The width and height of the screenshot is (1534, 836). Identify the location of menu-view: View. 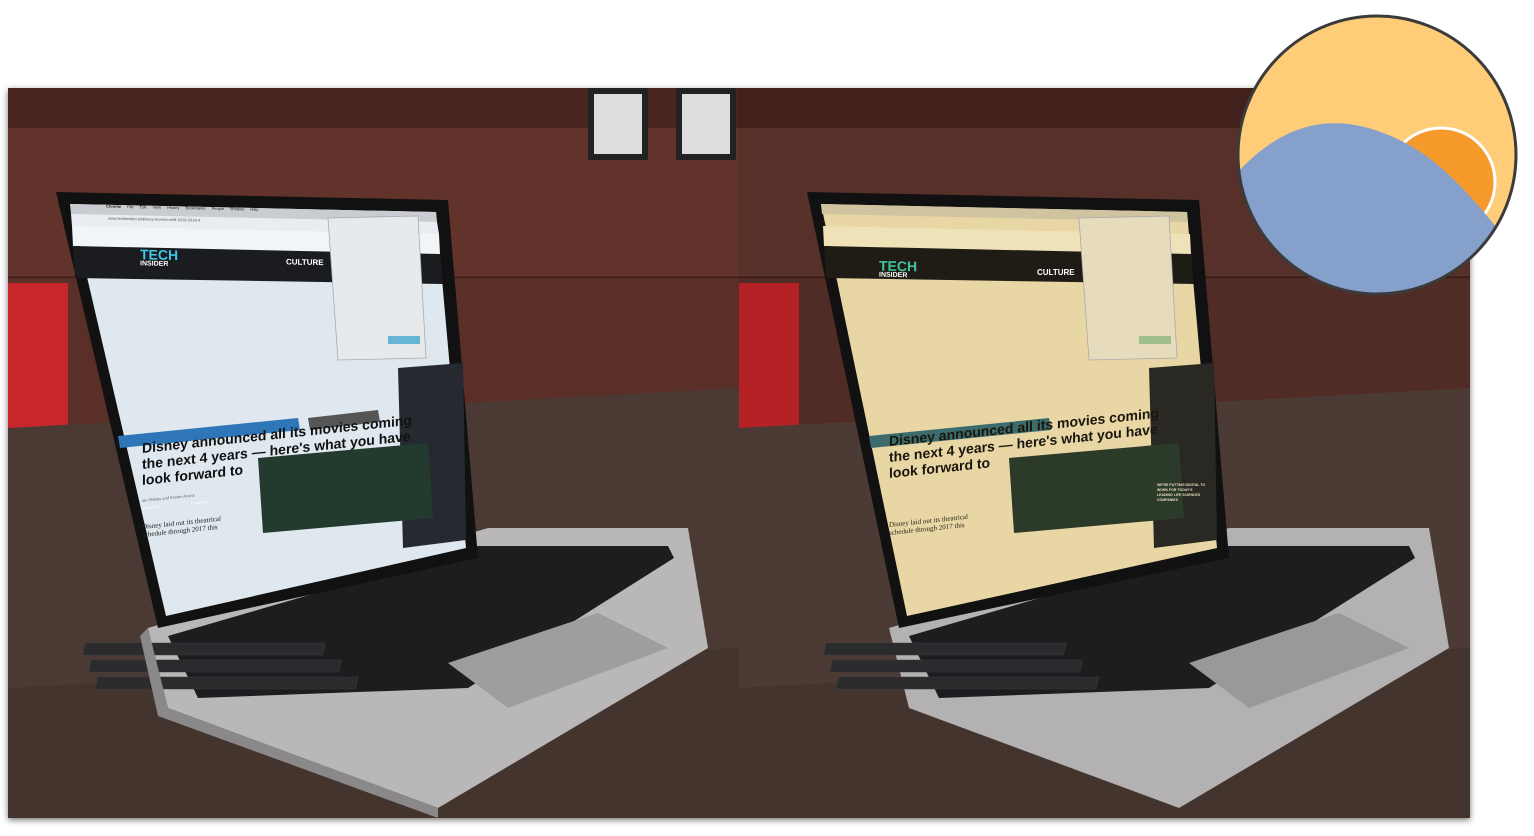
(156, 207).